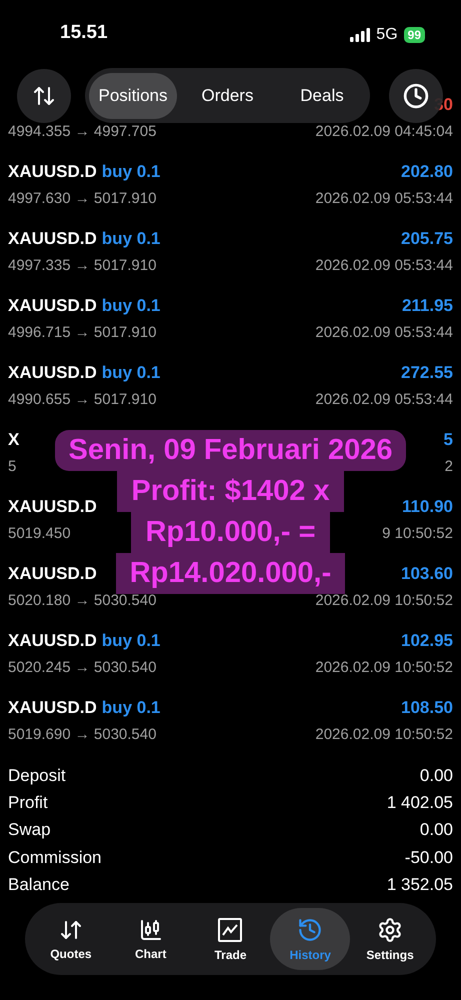 The image size is (461, 1000). What do you see at coordinates (133, 95) in the screenshot?
I see `tab: Positions` at bounding box center [133, 95].